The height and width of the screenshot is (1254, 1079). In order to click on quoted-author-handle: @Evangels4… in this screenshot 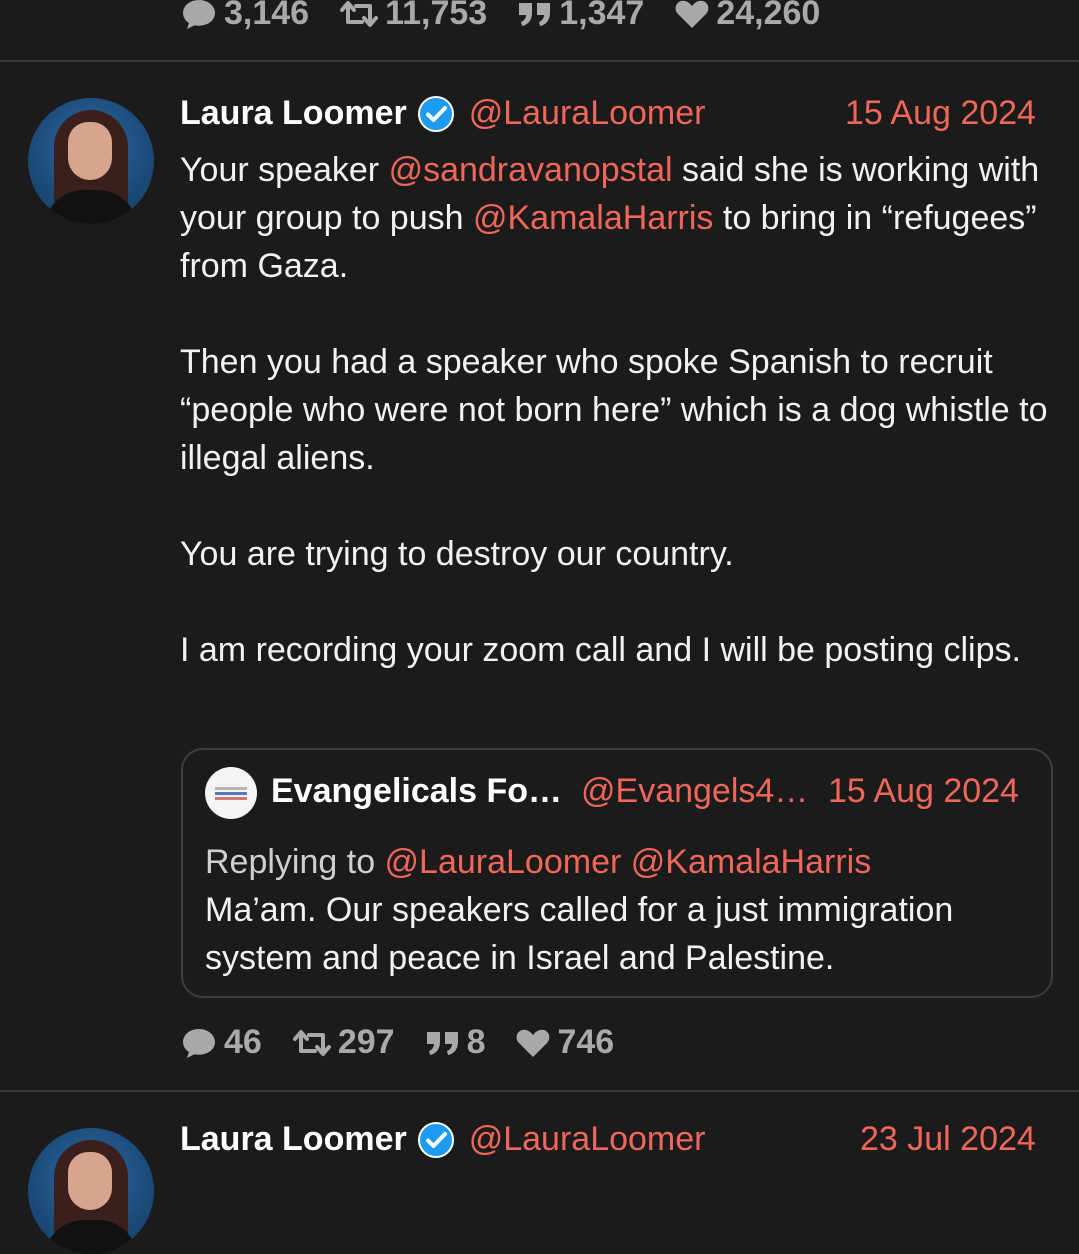, I will do `click(694, 791)`.